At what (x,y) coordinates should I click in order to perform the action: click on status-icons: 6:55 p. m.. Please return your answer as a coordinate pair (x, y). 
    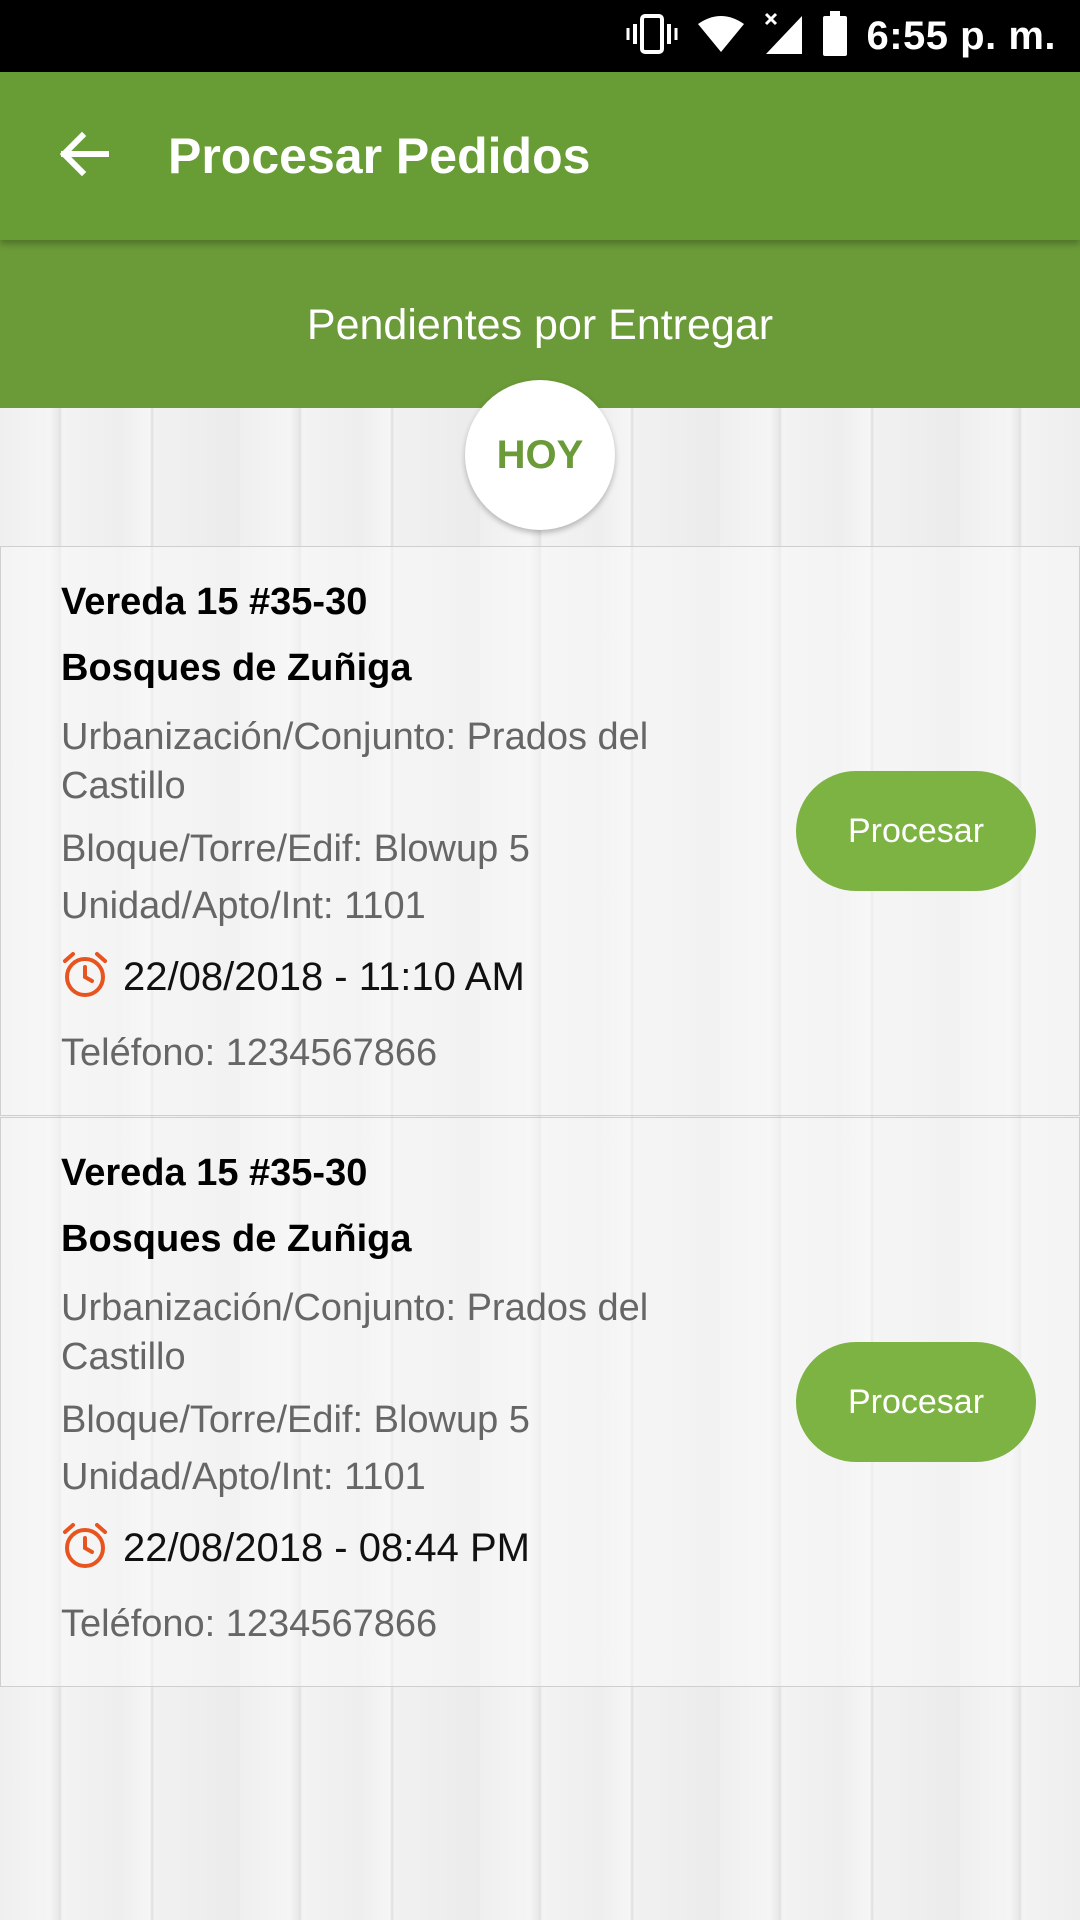
    Looking at the image, I should click on (841, 36).